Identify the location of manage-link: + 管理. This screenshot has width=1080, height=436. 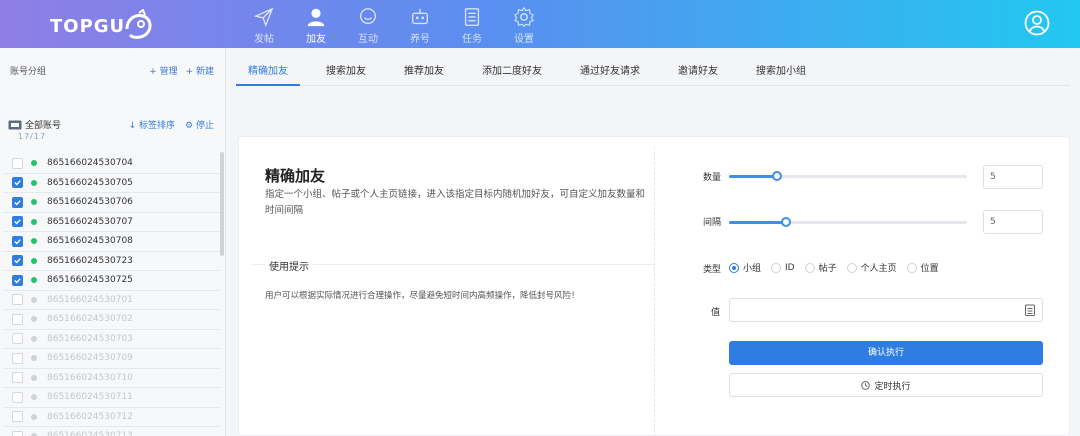
(163, 70).